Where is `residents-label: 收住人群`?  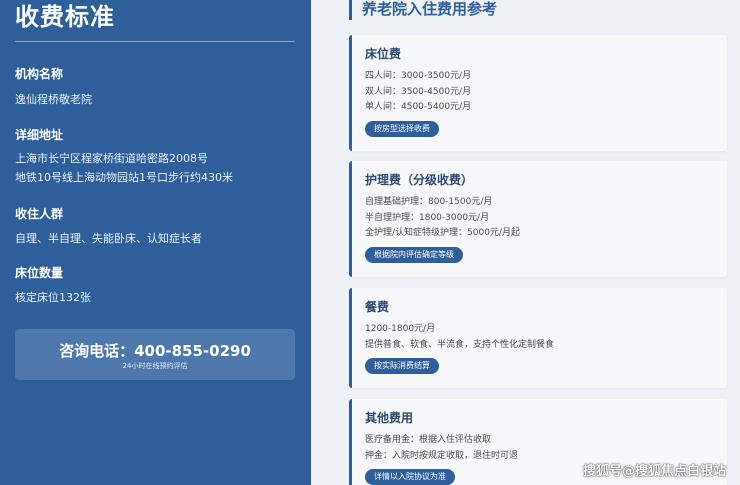
residents-label: 收住人群 is located at coordinates (39, 214).